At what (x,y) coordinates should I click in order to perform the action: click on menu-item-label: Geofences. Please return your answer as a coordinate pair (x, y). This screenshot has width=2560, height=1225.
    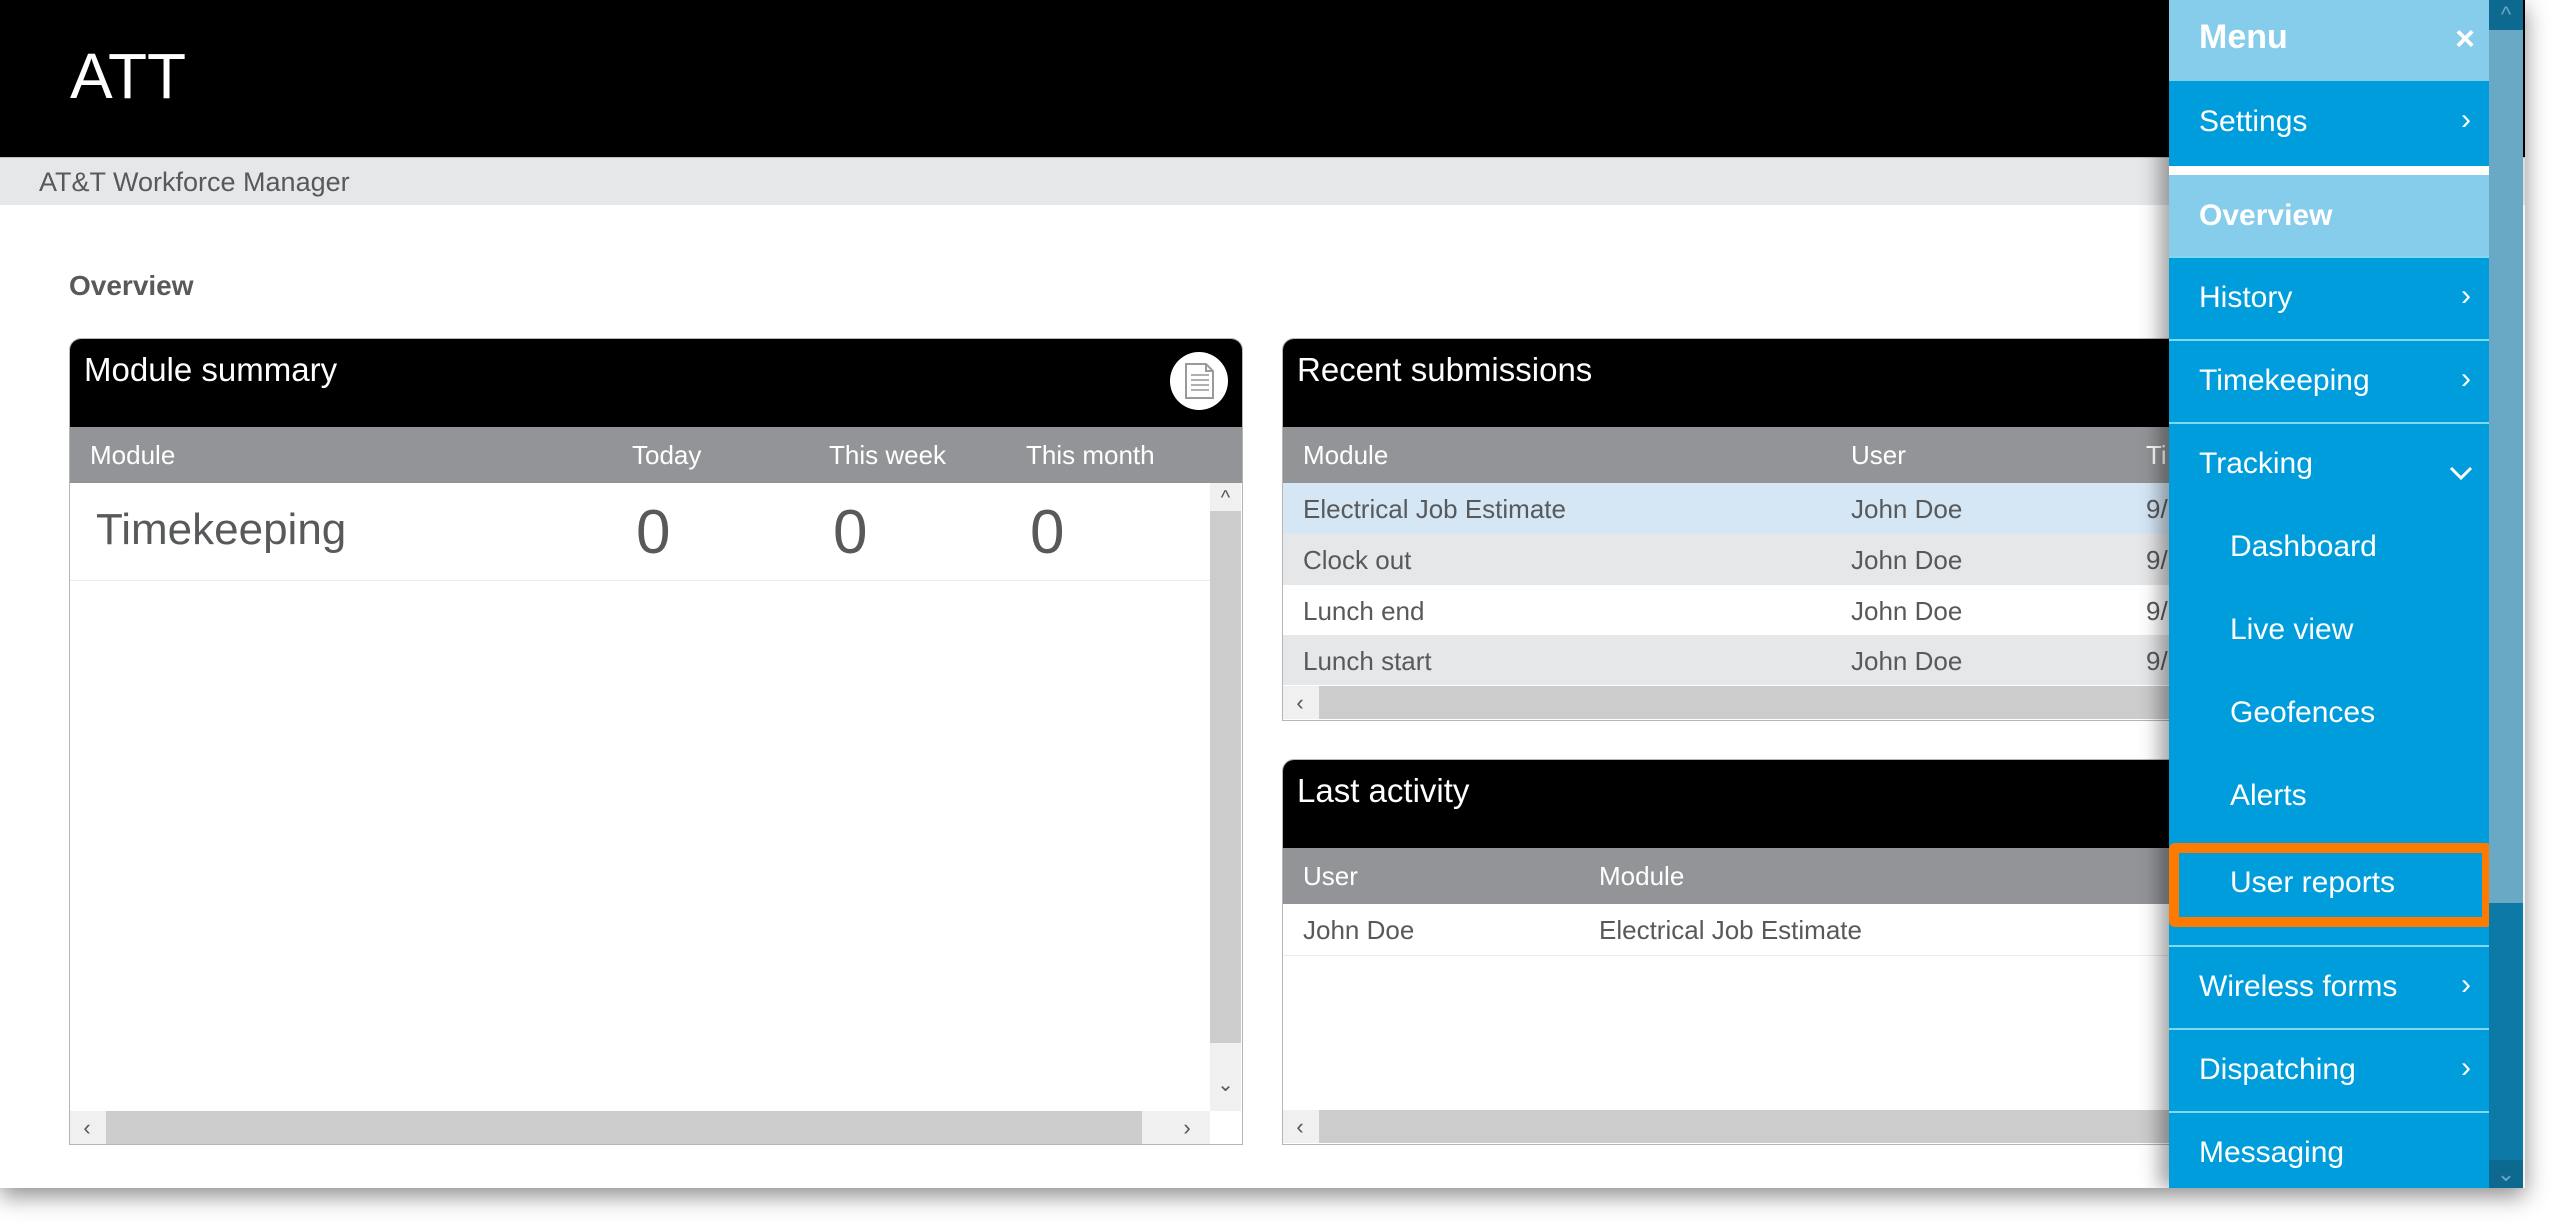
    Looking at the image, I should click on (2303, 712).